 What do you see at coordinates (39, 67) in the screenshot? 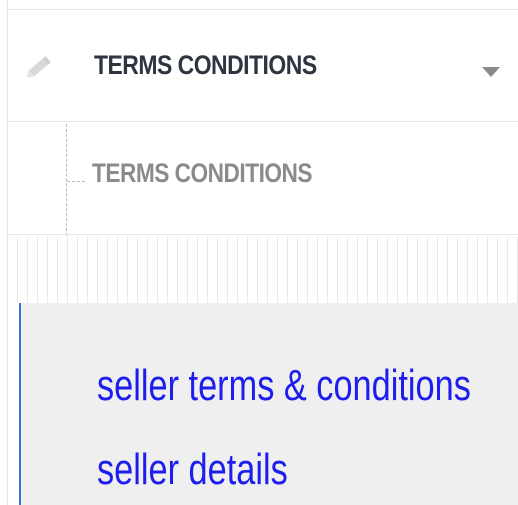
I see `pencil-icon` at bounding box center [39, 67].